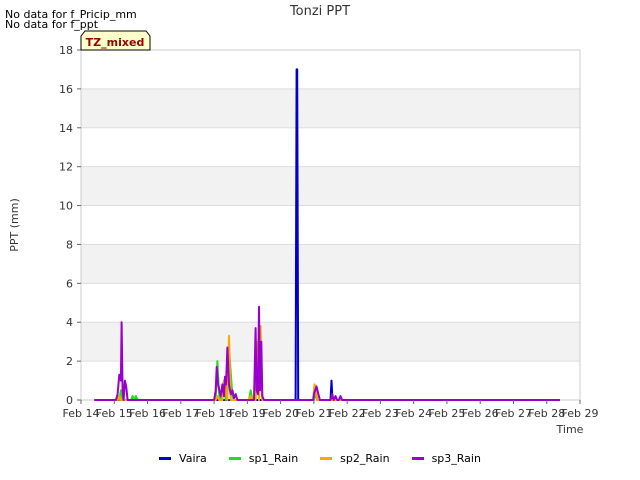 Image resolution: width=640 pixels, height=480 pixels. I want to click on y-axis: 0 2 4 6 8 10 12 14 16 18, so click(70, 225).